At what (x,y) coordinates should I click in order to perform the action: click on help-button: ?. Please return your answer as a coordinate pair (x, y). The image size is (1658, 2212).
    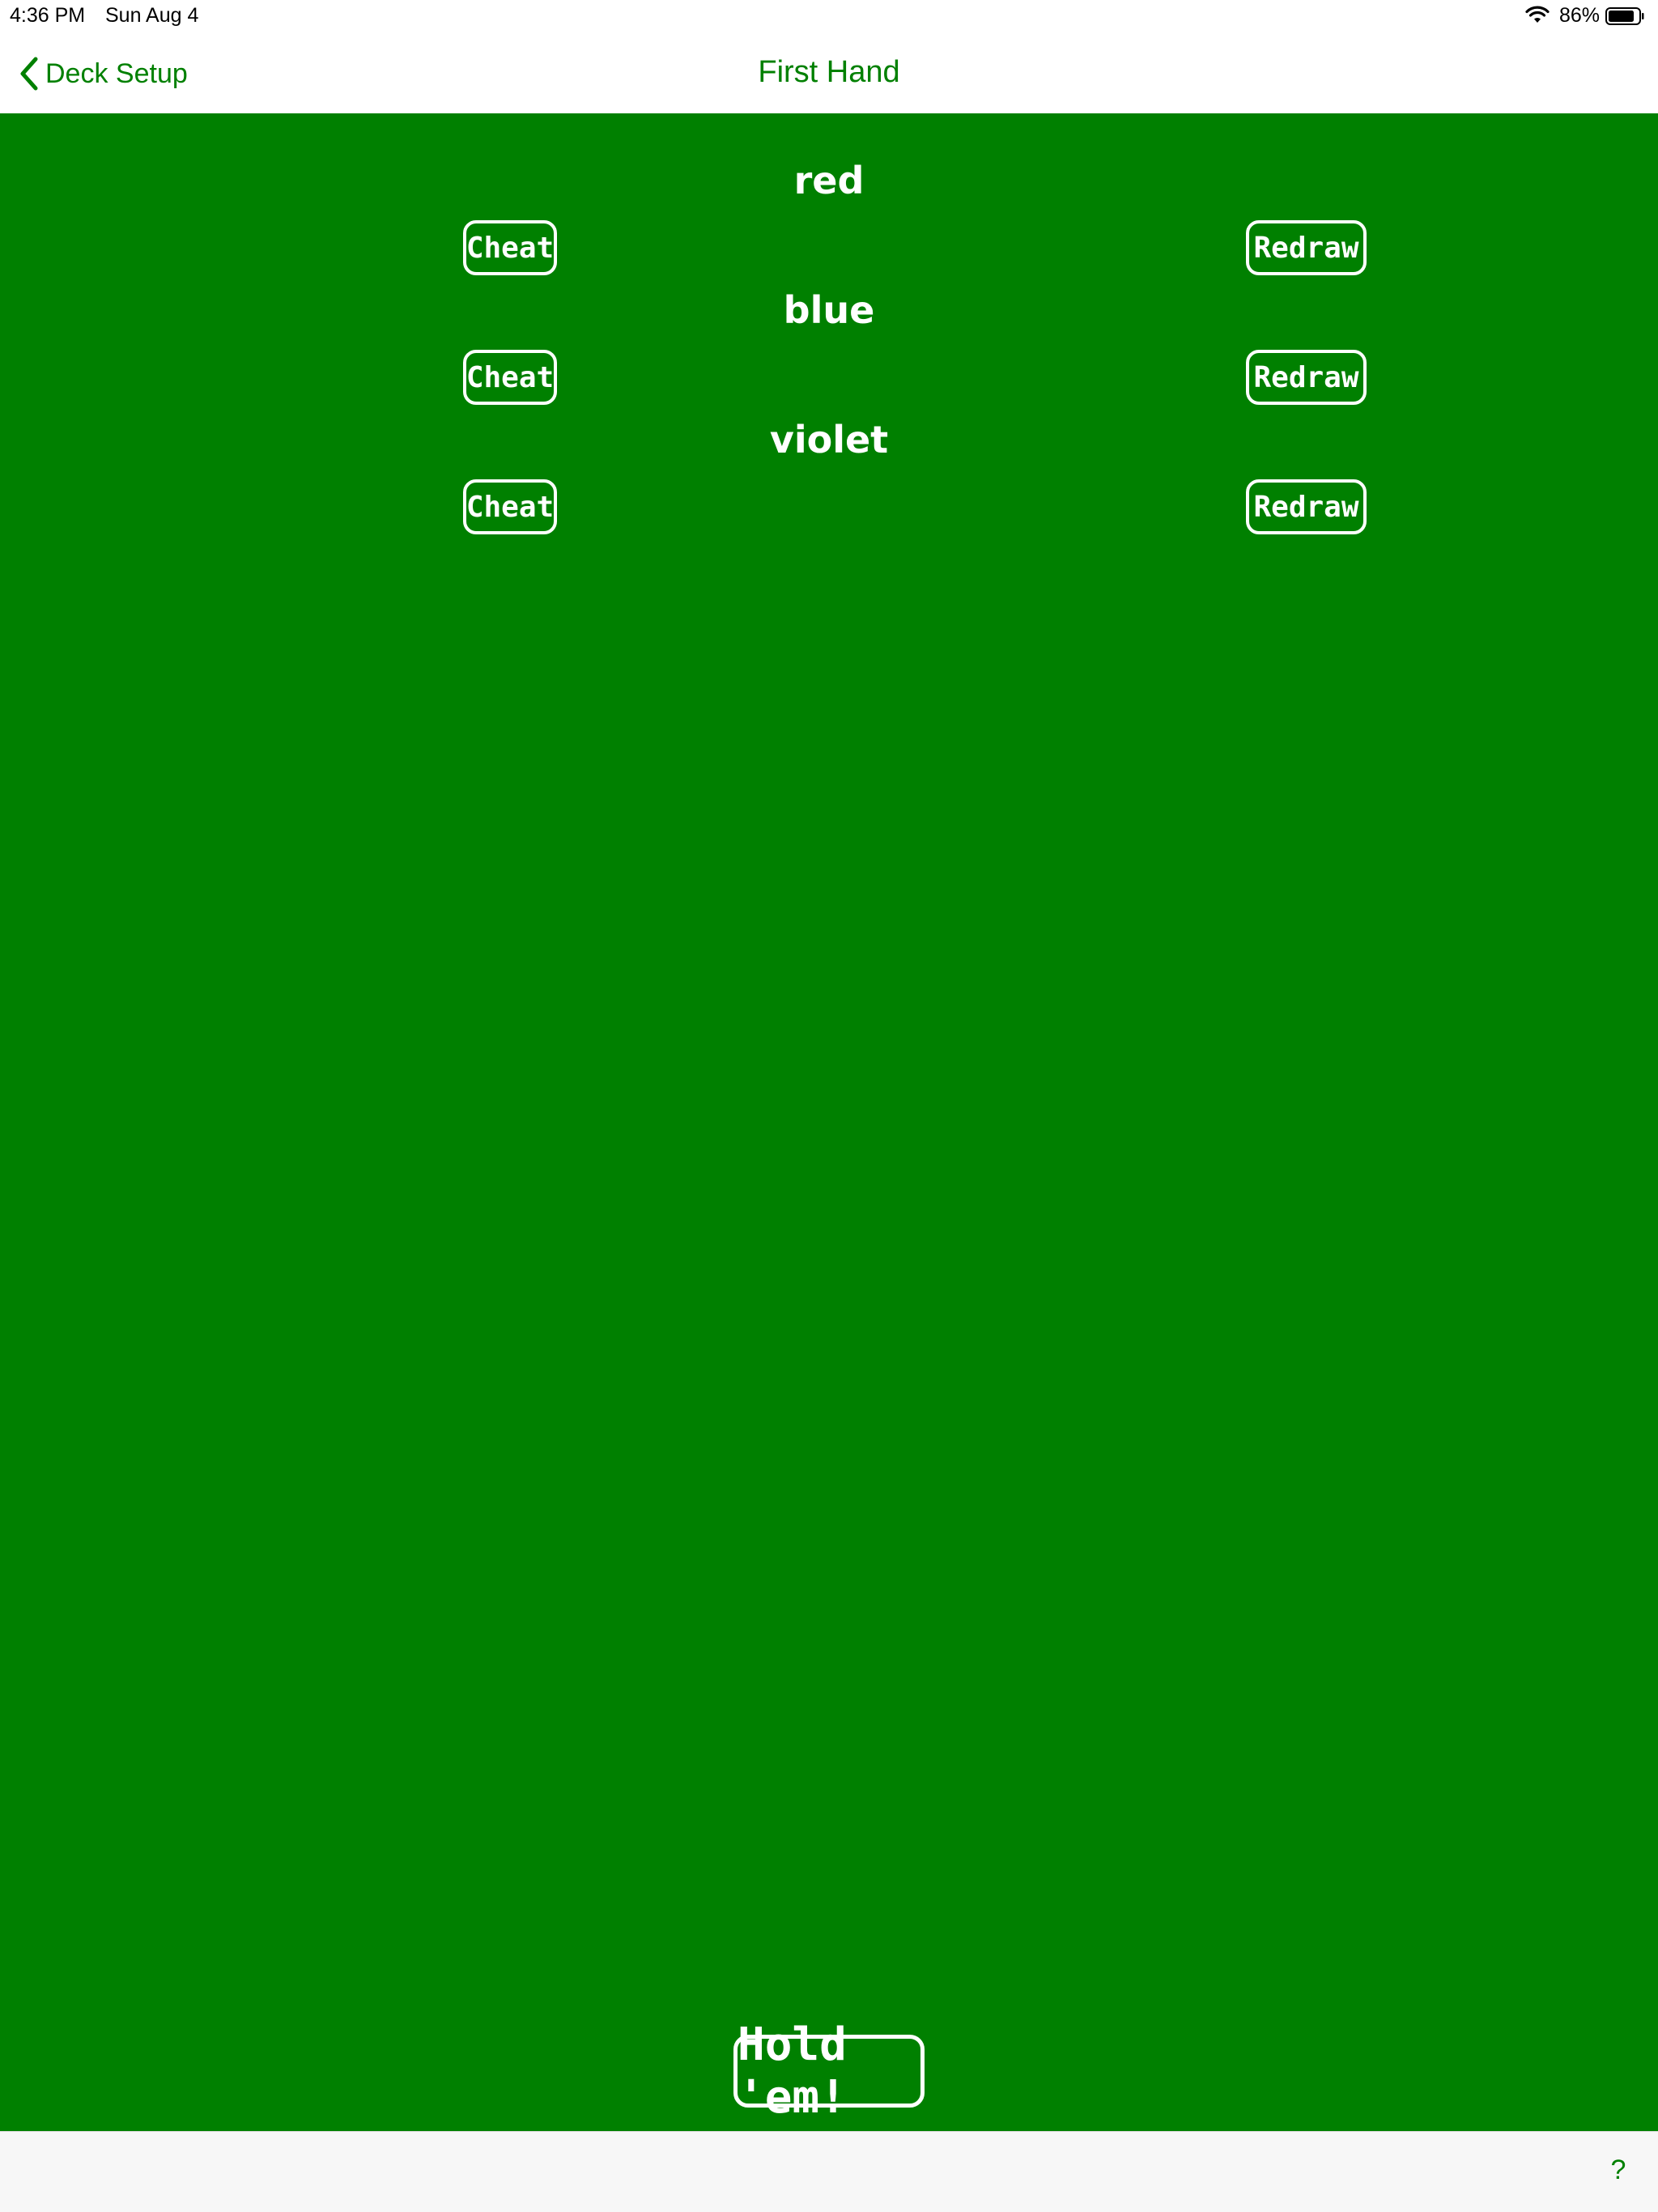
    Looking at the image, I should click on (1618, 2171).